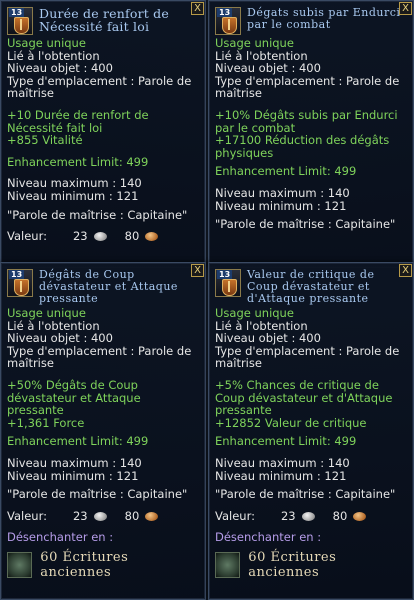  I want to click on effect-secondary: +12852 Valeur de critique, so click(291, 422).